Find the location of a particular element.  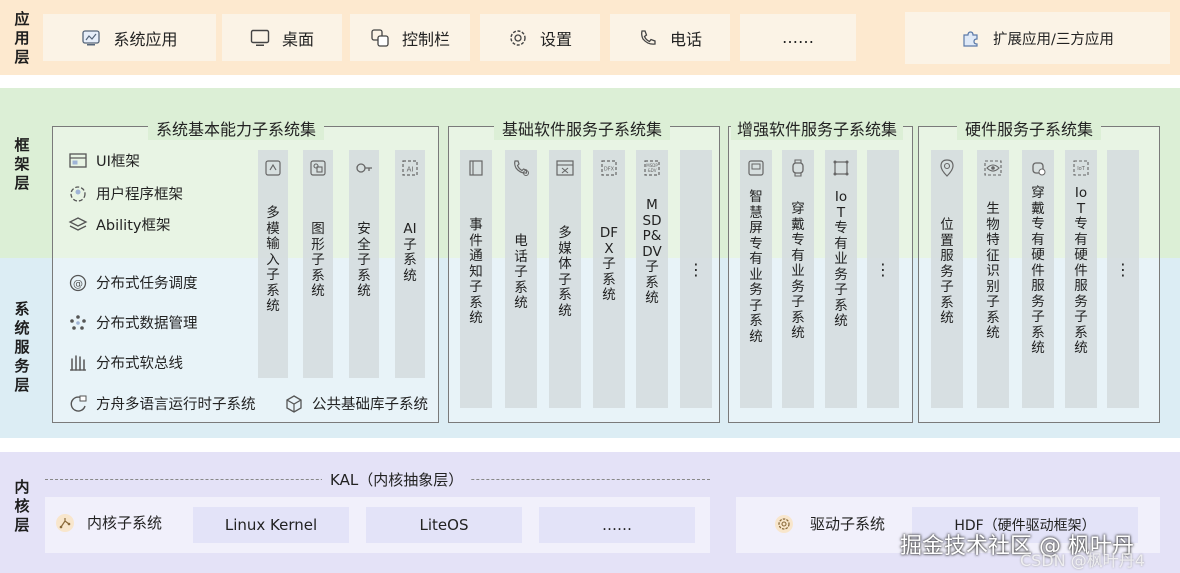

subsystem-iot-hardware: IoT IoT专有硬件服务子系统 is located at coordinates (1081, 279).